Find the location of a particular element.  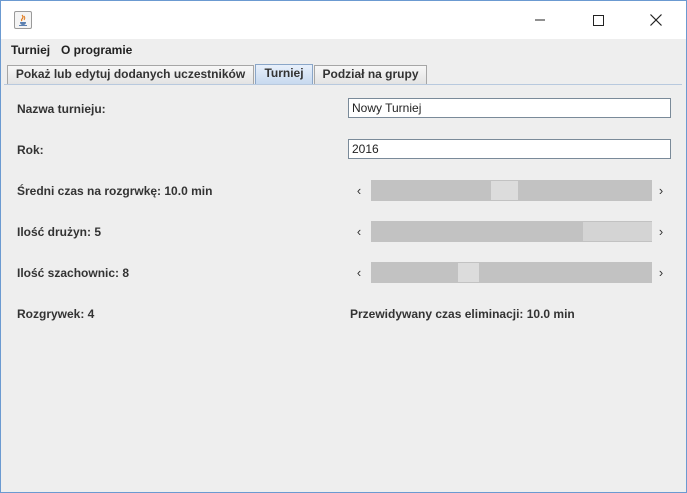

minimize-icon is located at coordinates (540, 20).